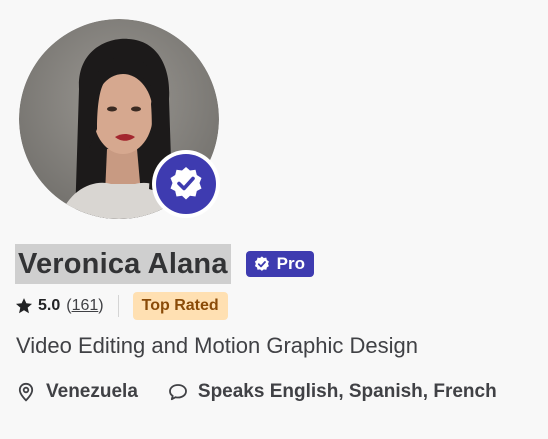 This screenshot has height=439, width=548. I want to click on seller-name: Veronica Alana, so click(123, 264).